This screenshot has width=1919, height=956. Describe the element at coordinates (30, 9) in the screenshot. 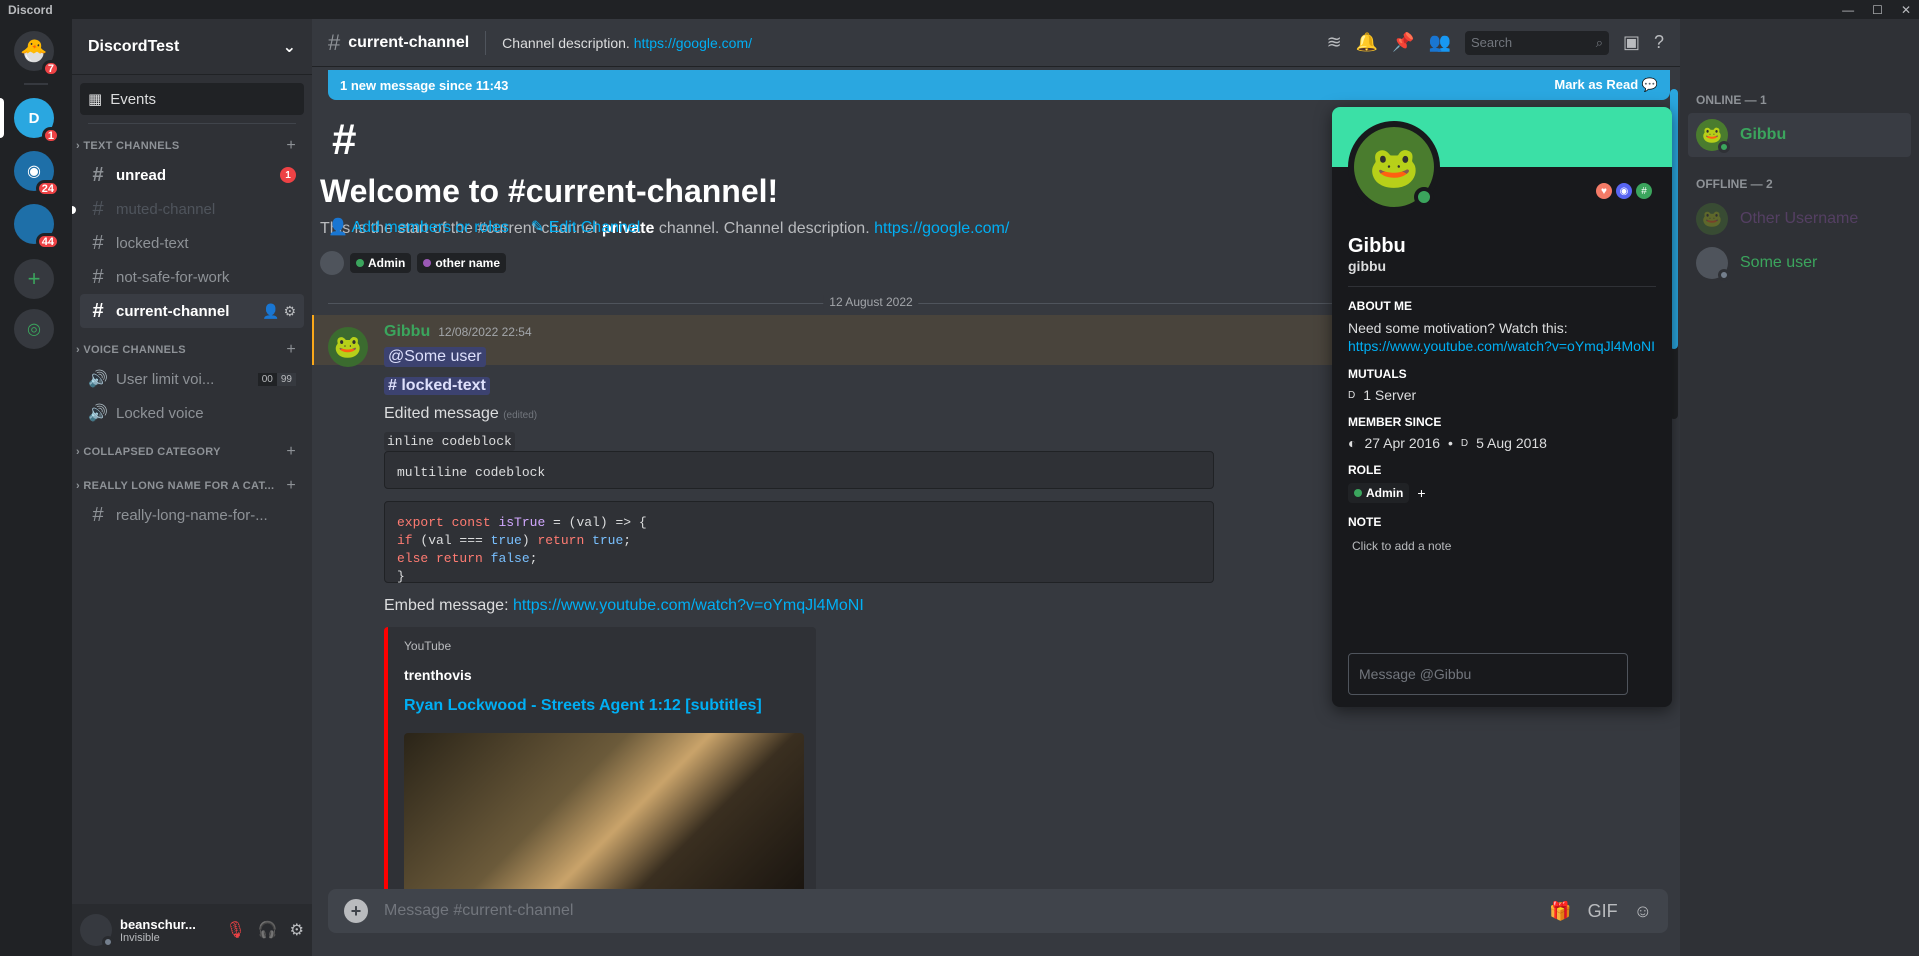

I see `app-title: Discord` at that location.